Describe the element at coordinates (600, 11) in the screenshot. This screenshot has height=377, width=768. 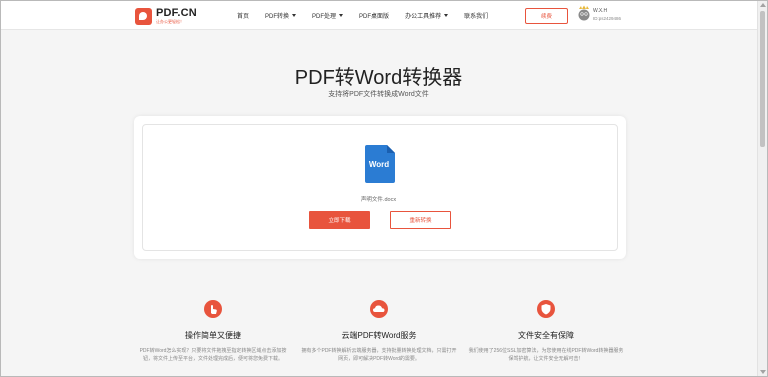
I see `user-name: W.X.H` at that location.